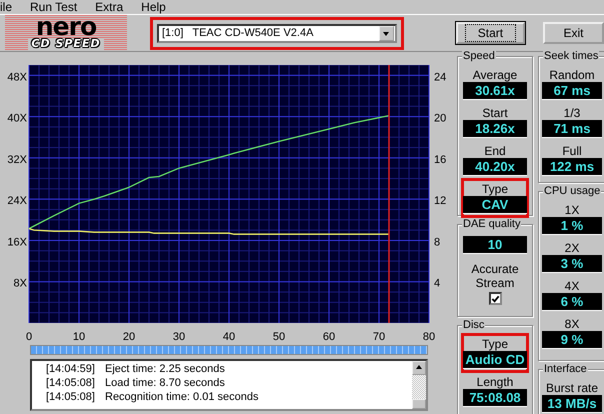  What do you see at coordinates (429, 336) in the screenshot?
I see `axis-tick-label: 80` at bounding box center [429, 336].